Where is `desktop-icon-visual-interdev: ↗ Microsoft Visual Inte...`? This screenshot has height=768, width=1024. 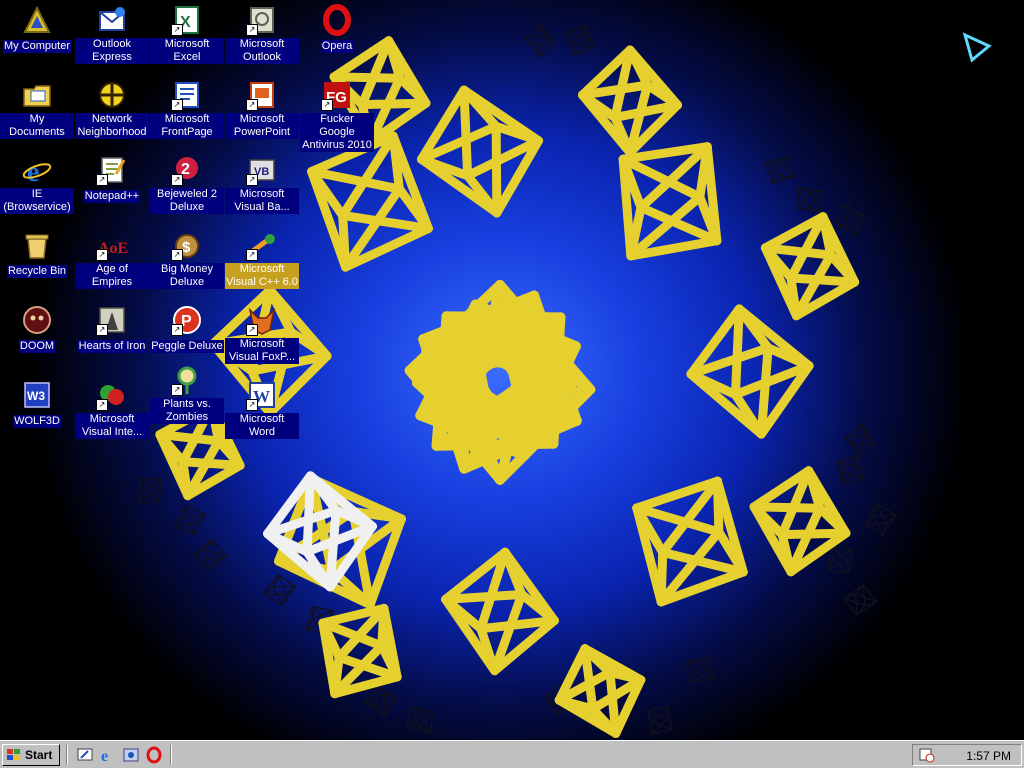 desktop-icon-visual-interdev: ↗ Microsoft Visual Inte... is located at coordinates (112, 409).